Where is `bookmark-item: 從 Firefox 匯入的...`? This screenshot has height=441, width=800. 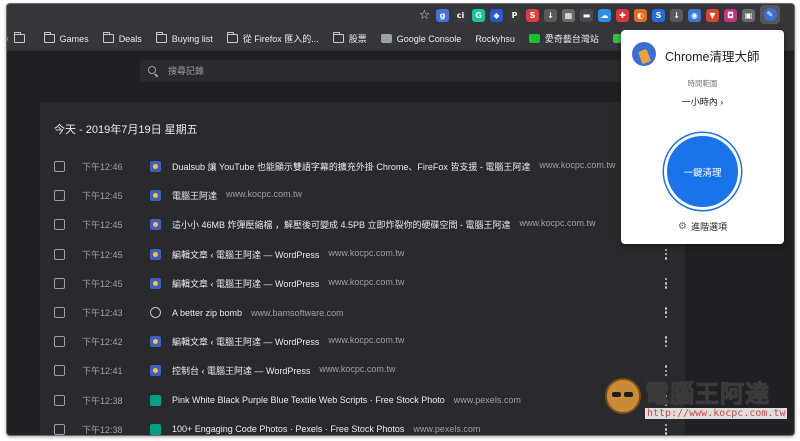 bookmark-item: 從 Firefox 匯入的... is located at coordinates (272, 38).